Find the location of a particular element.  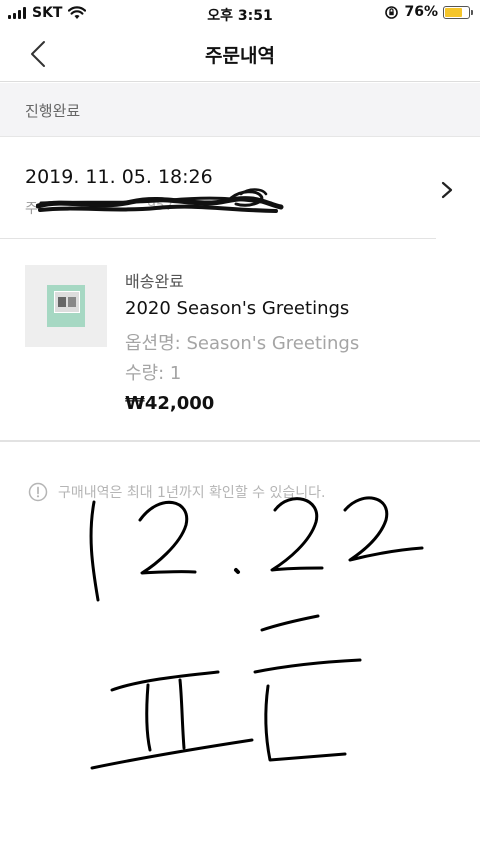

status-bar-right: 76% is located at coordinates (428, 12).